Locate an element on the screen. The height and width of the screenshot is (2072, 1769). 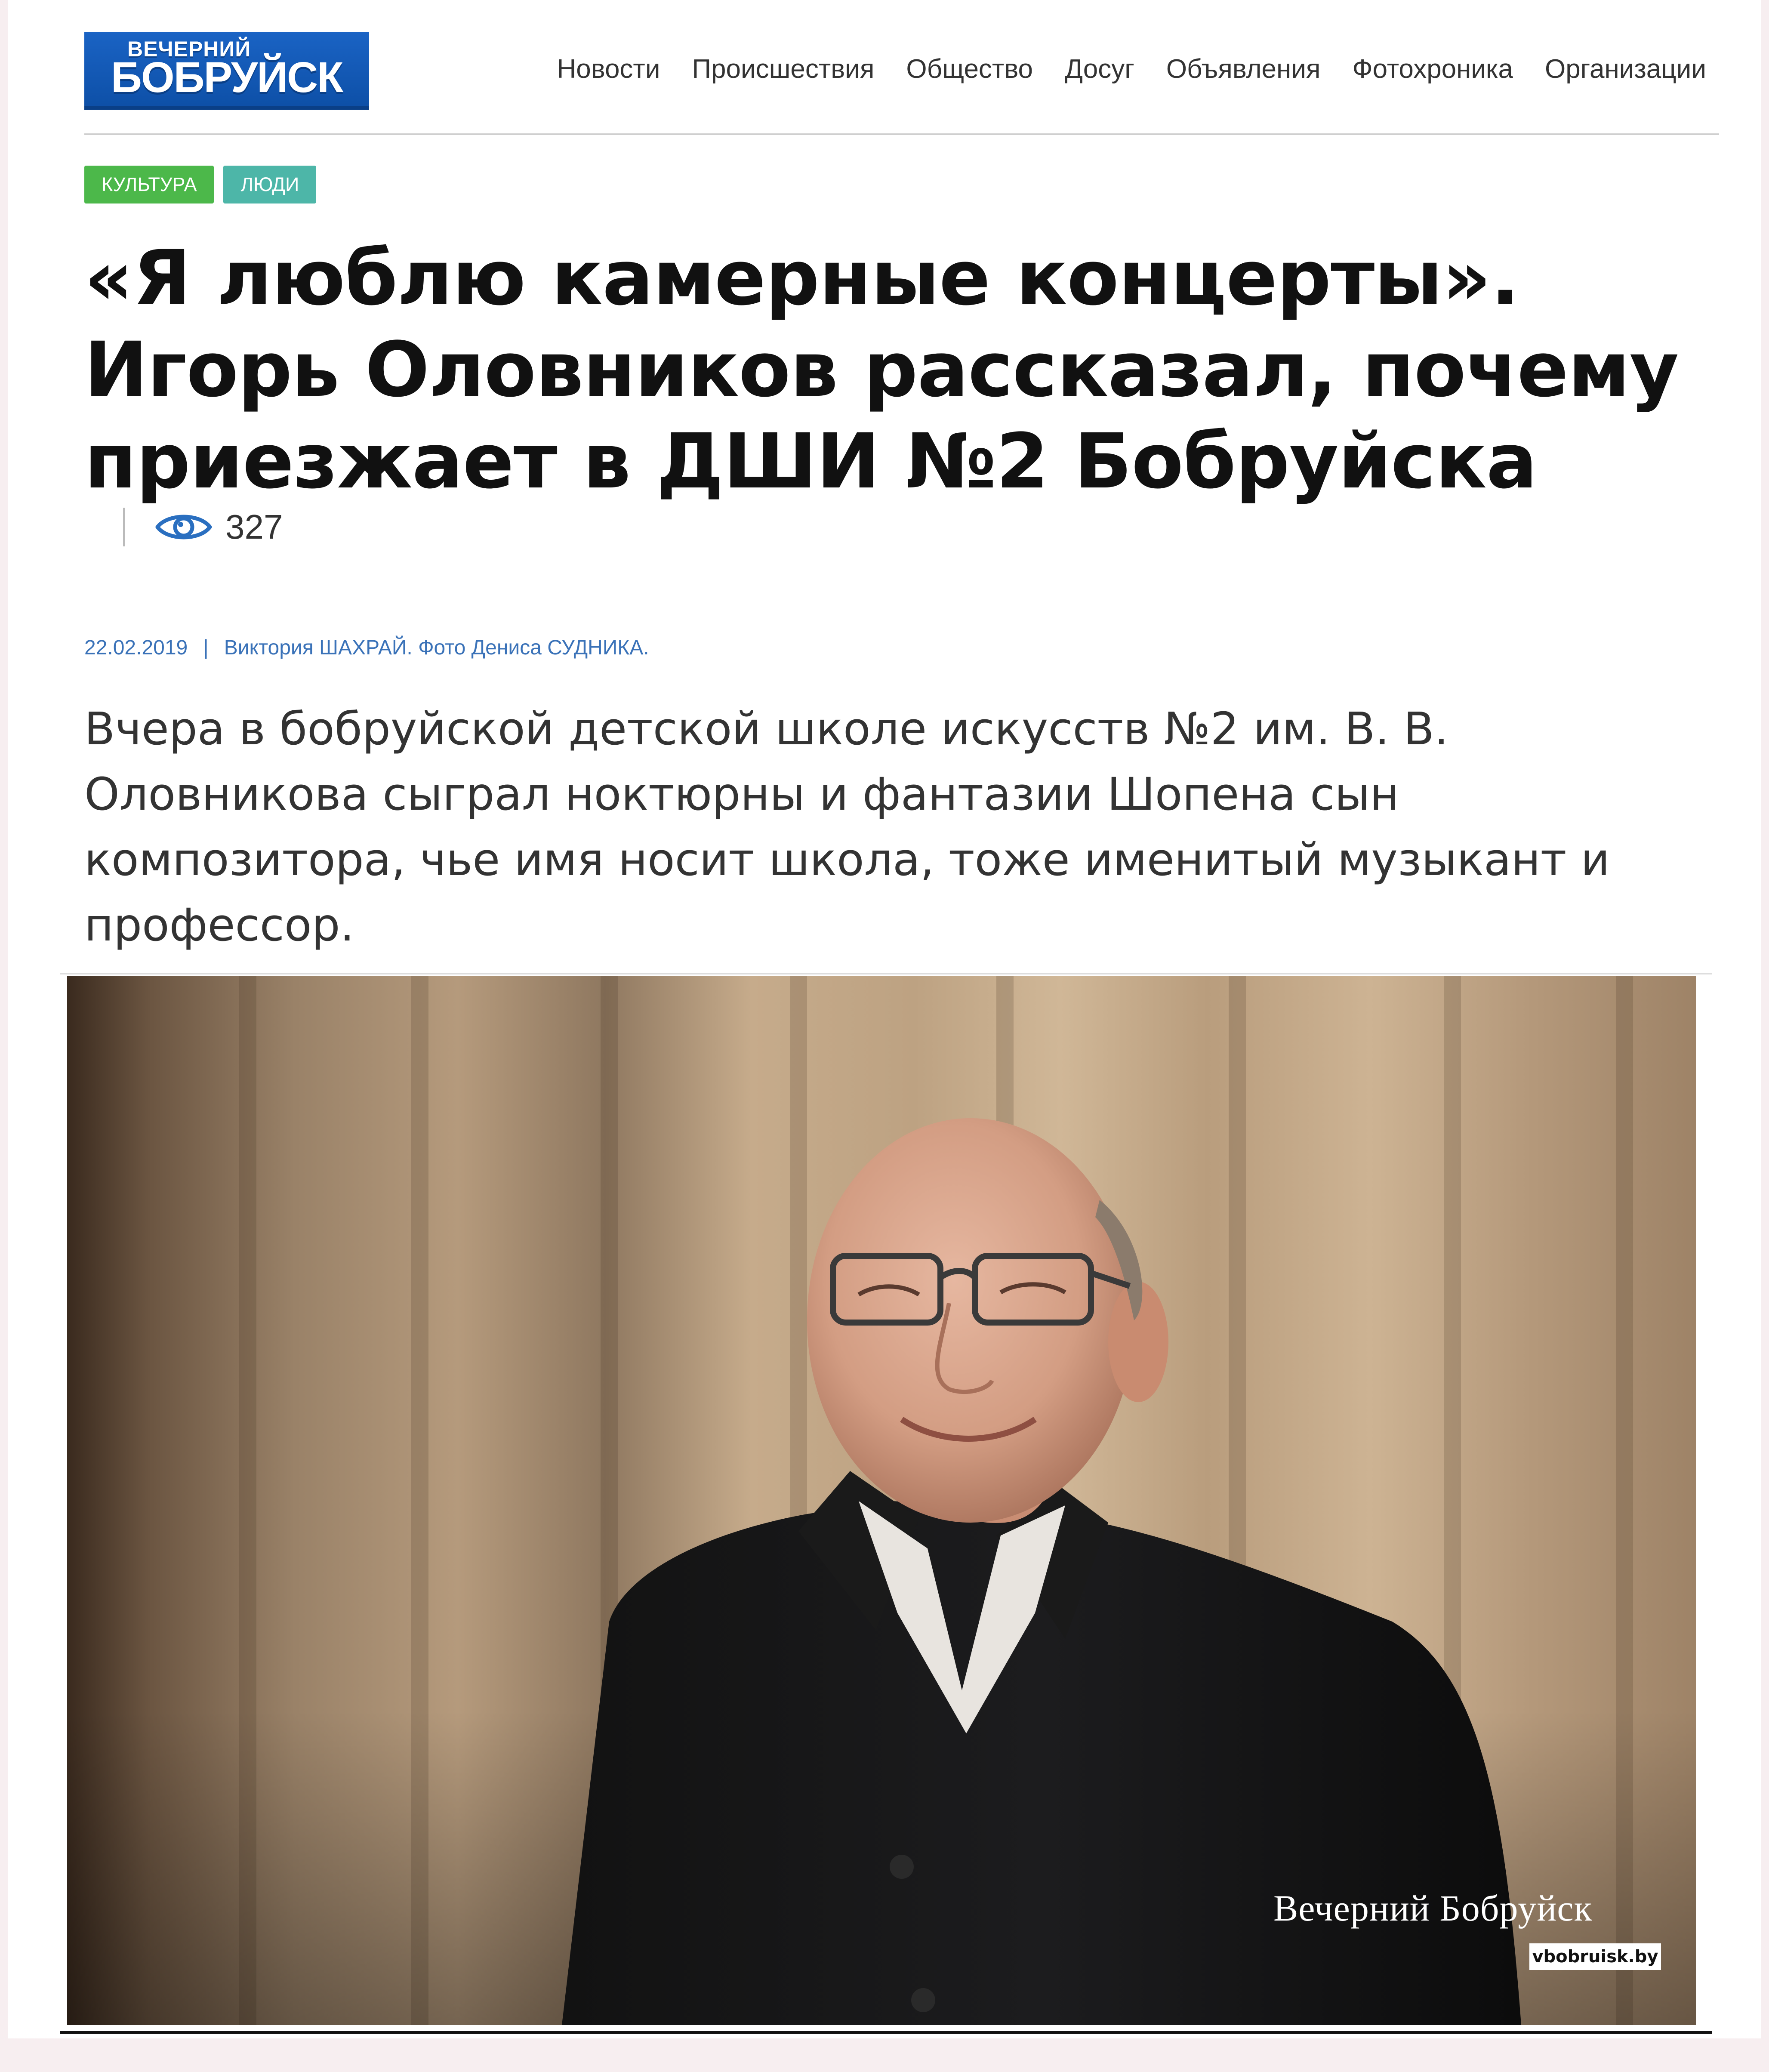
site-logo: ВЕЧЕРНИЙ БОБРУЙСК is located at coordinates (226, 71).